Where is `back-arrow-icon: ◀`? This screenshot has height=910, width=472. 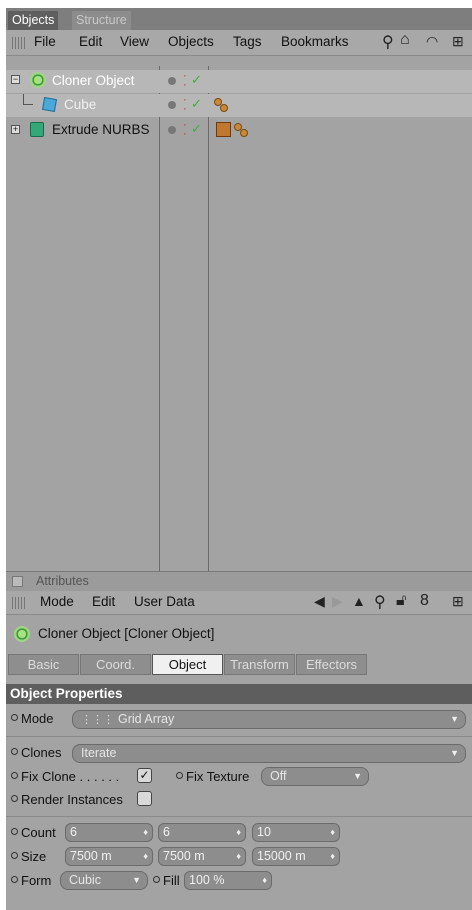 back-arrow-icon: ◀ is located at coordinates (319, 601).